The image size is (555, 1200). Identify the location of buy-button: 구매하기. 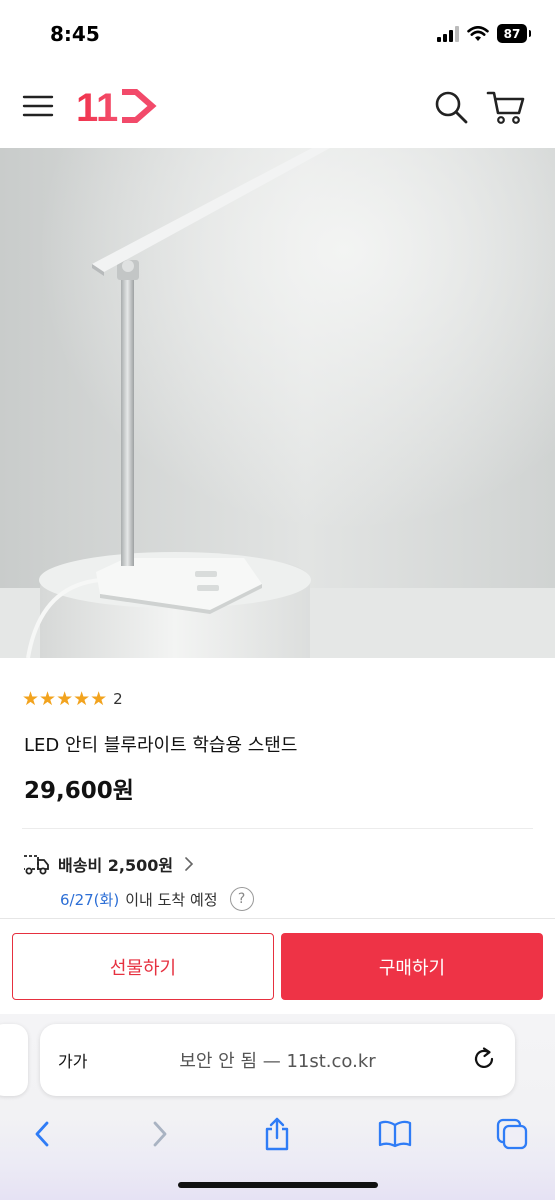
(412, 966).